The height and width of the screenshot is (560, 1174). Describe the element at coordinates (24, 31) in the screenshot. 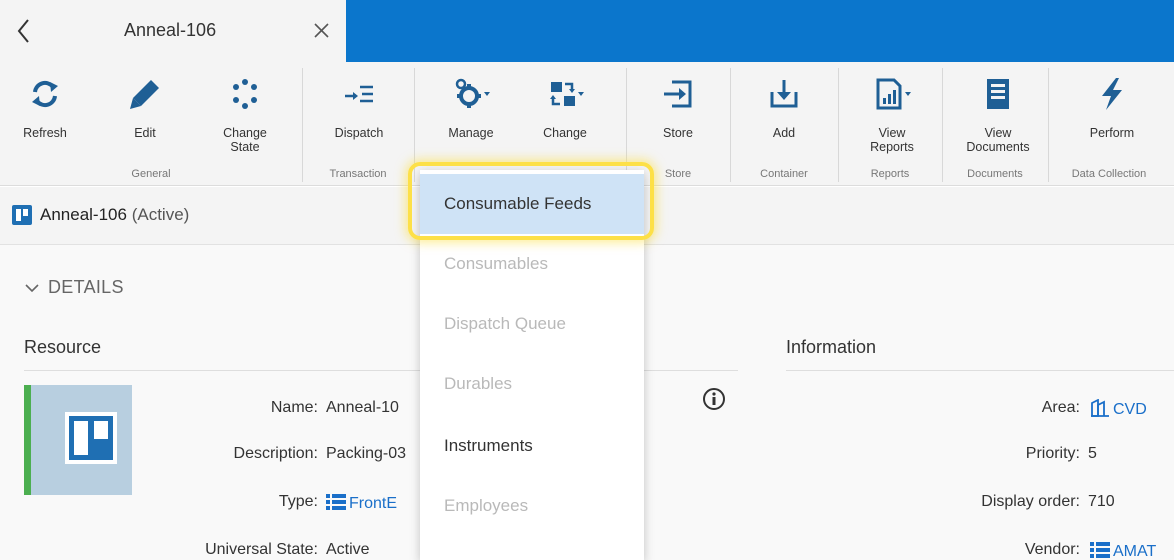

I see `back-chevron-icon` at that location.